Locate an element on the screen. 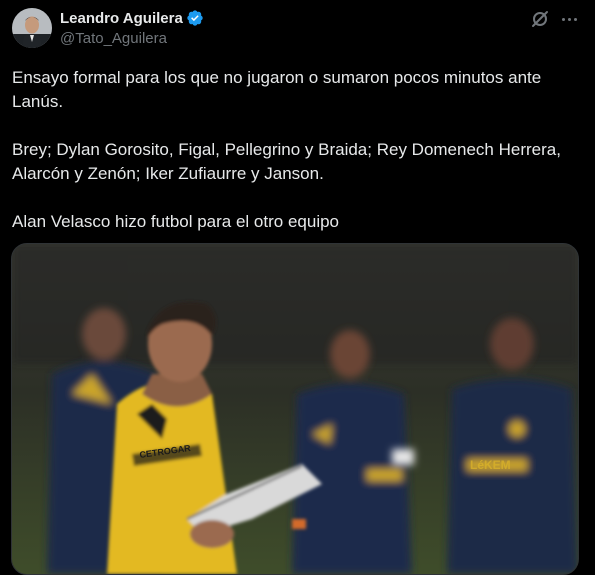 Image resolution: width=595 pixels, height=575 pixels. player-shirt-text: LéKEM is located at coordinates (490, 465).